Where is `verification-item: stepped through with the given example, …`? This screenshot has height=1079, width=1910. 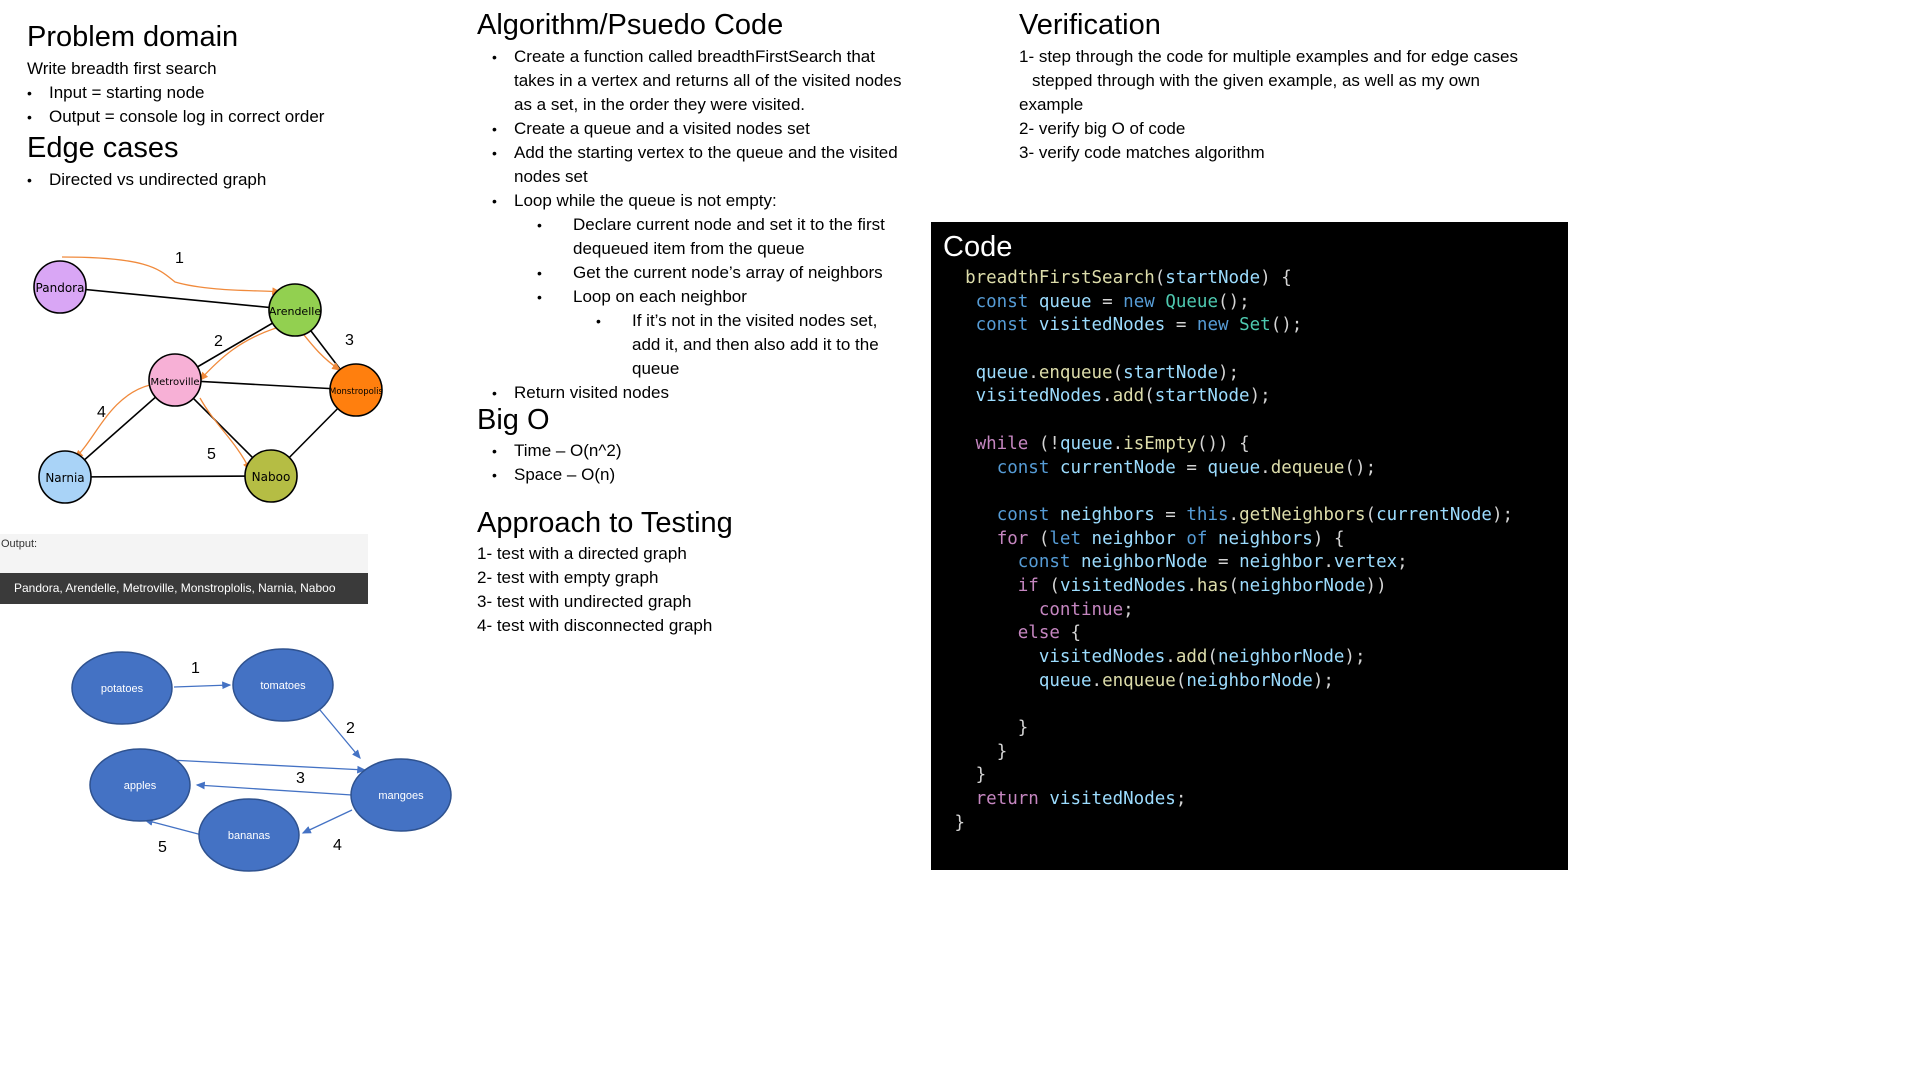
verification-item: stepped through with the given example, … is located at coordinates (1256, 80).